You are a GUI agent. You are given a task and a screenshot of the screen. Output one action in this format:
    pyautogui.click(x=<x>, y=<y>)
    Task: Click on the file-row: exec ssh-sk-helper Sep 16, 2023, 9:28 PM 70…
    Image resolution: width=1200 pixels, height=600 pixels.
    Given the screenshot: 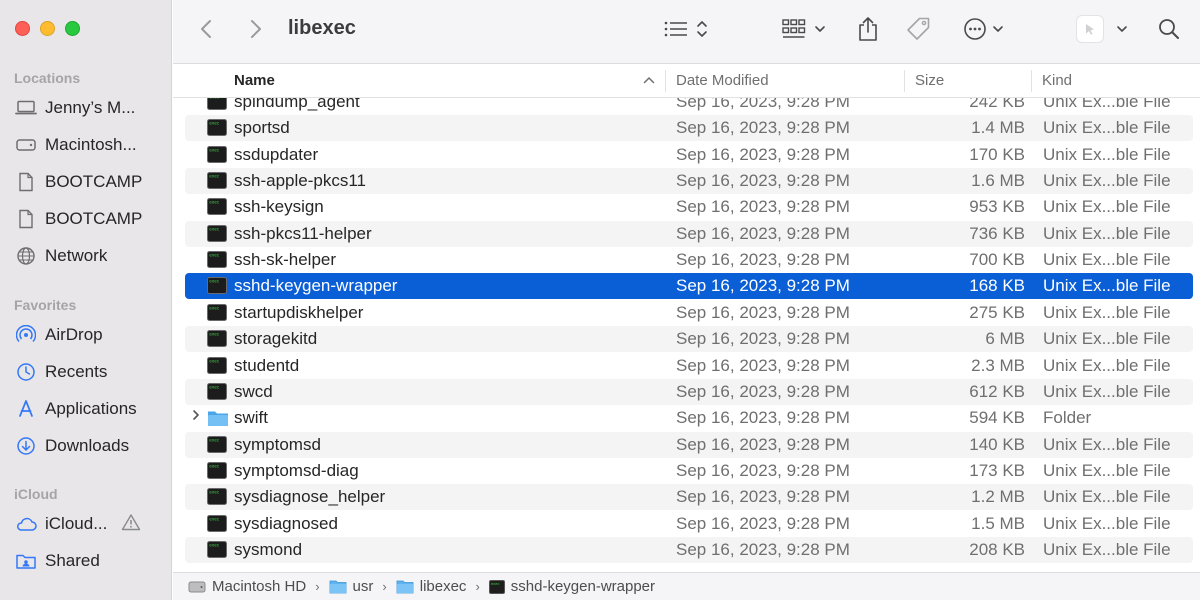 What is the action you would take?
    pyautogui.click(x=689, y=260)
    